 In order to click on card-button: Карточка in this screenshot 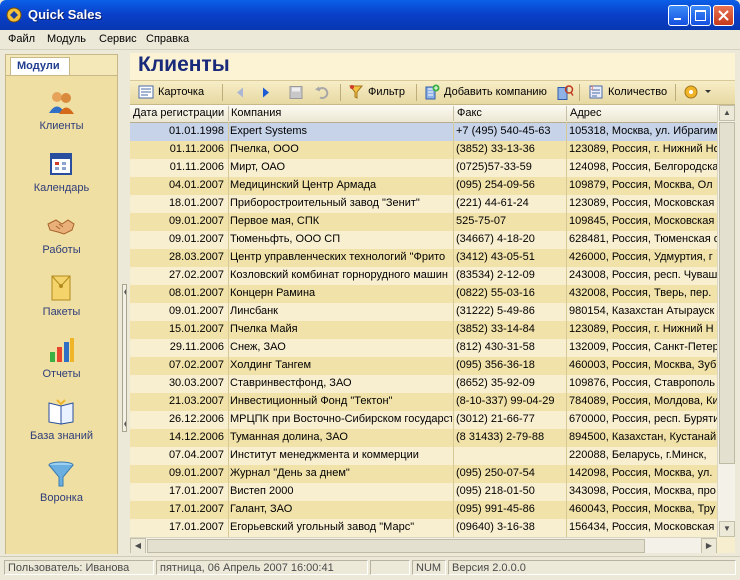, I will do `click(171, 92)`.